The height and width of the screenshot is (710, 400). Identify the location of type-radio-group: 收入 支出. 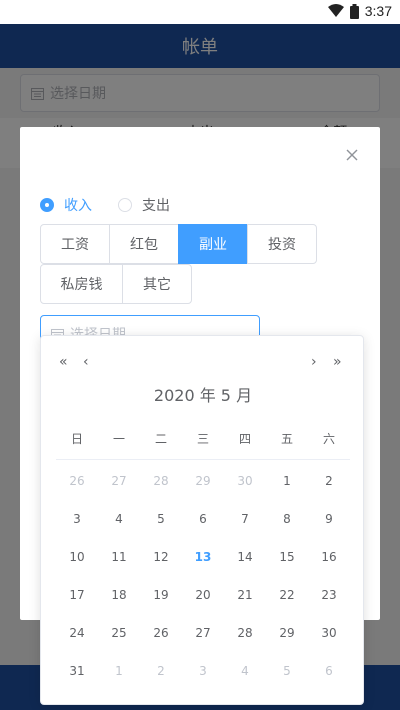
(118, 205).